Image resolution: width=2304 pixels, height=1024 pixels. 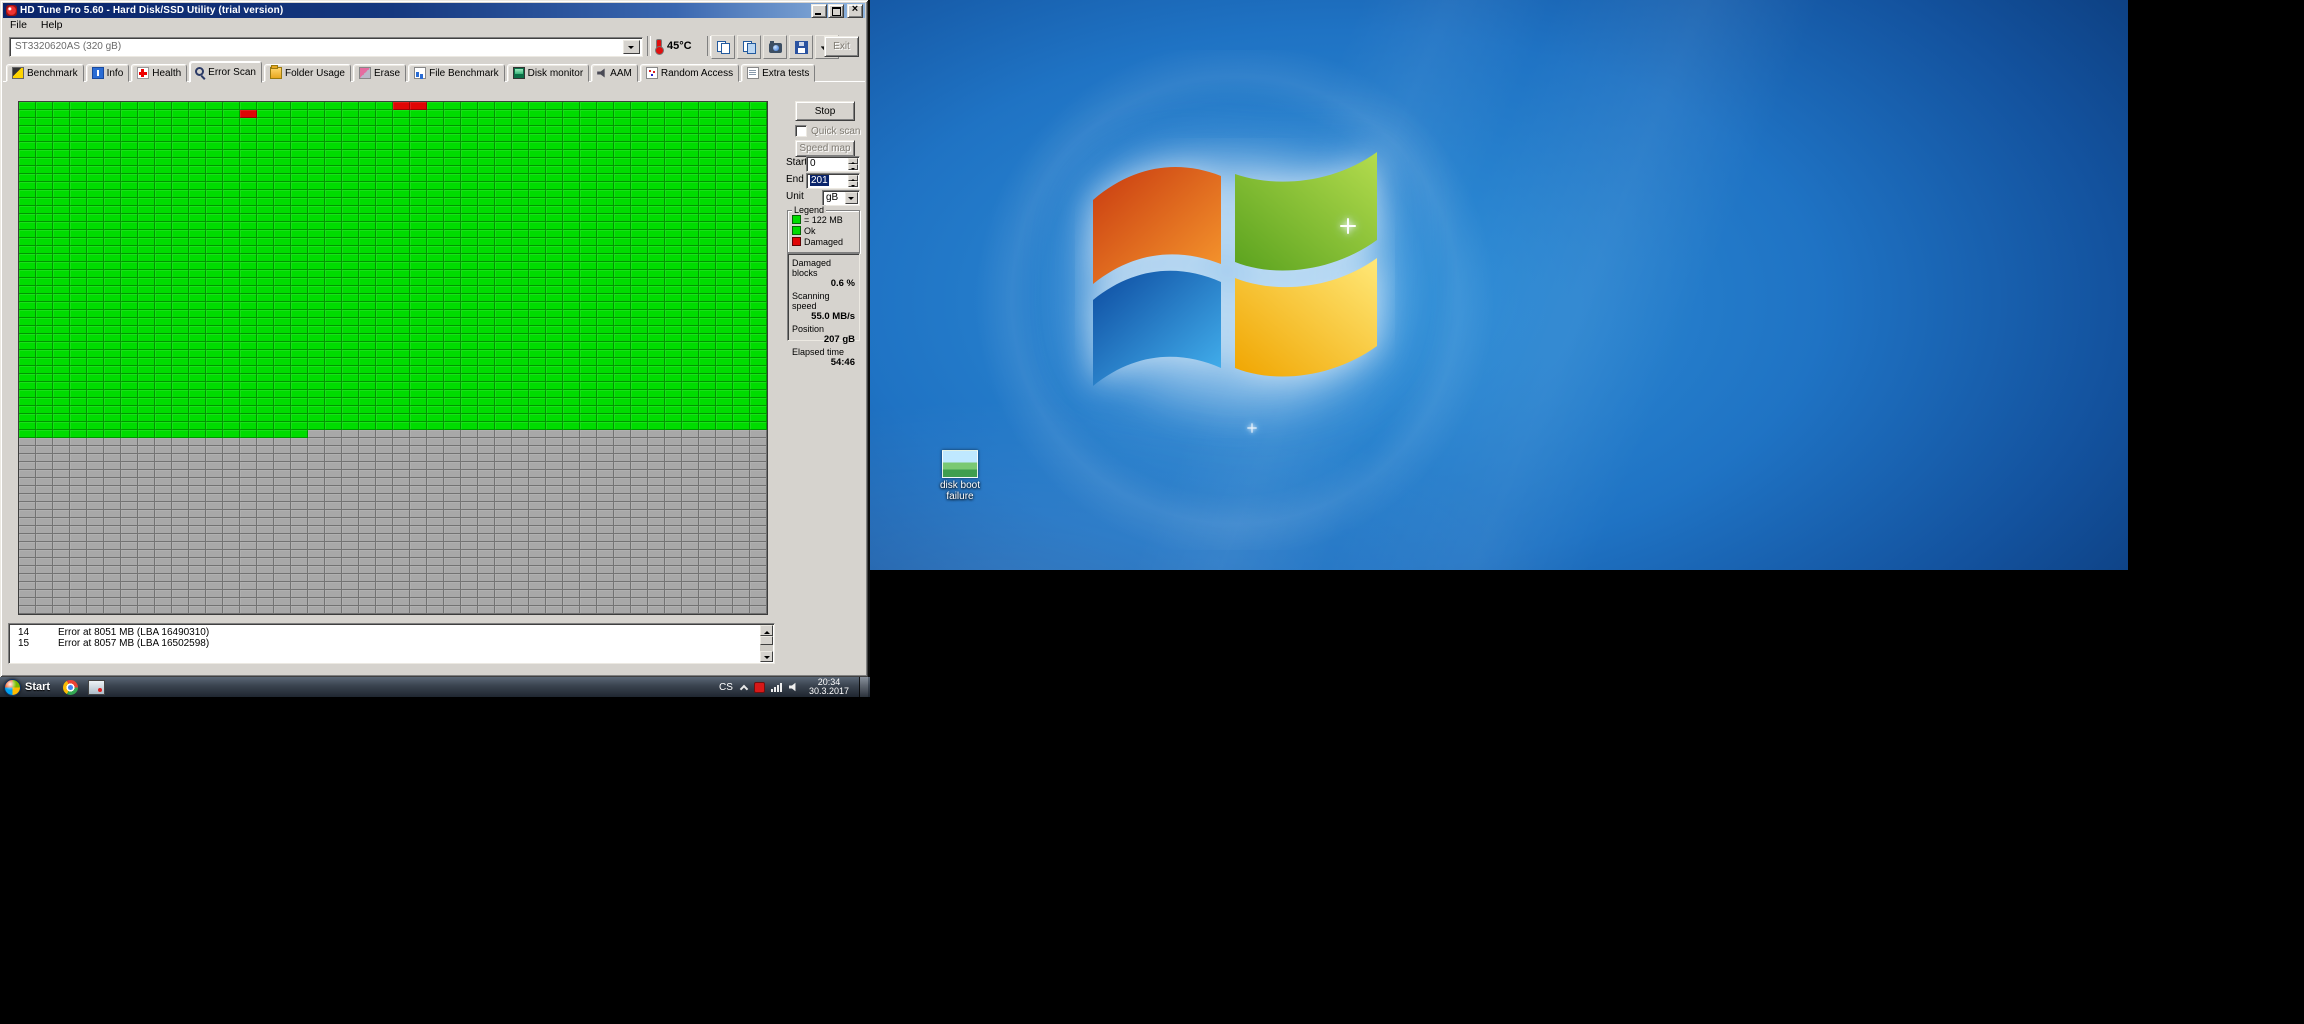 I want to click on quick-scan-option: Quick scan, so click(x=827, y=131).